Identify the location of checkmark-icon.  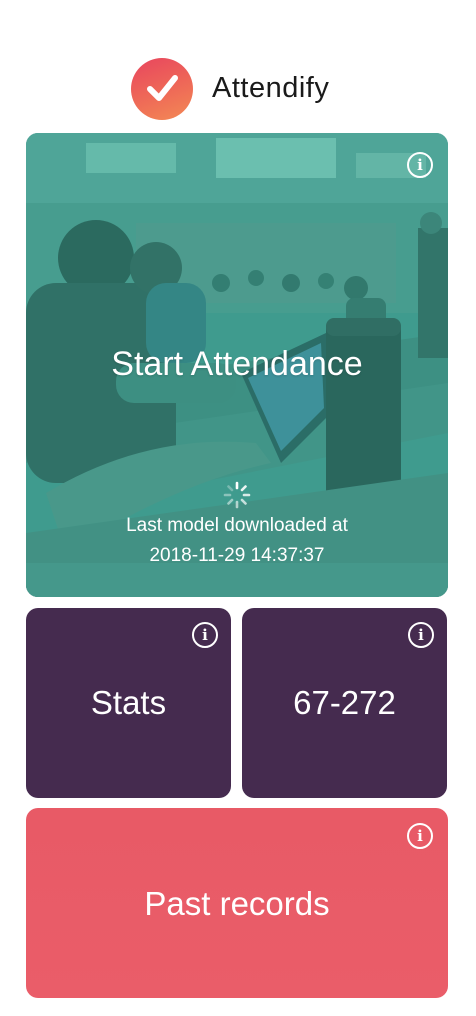
(162, 88).